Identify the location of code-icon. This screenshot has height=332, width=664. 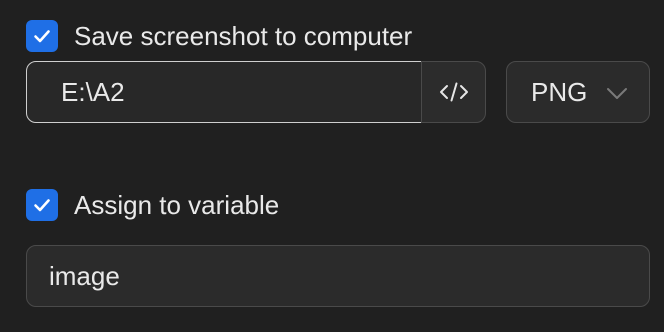
(453, 92).